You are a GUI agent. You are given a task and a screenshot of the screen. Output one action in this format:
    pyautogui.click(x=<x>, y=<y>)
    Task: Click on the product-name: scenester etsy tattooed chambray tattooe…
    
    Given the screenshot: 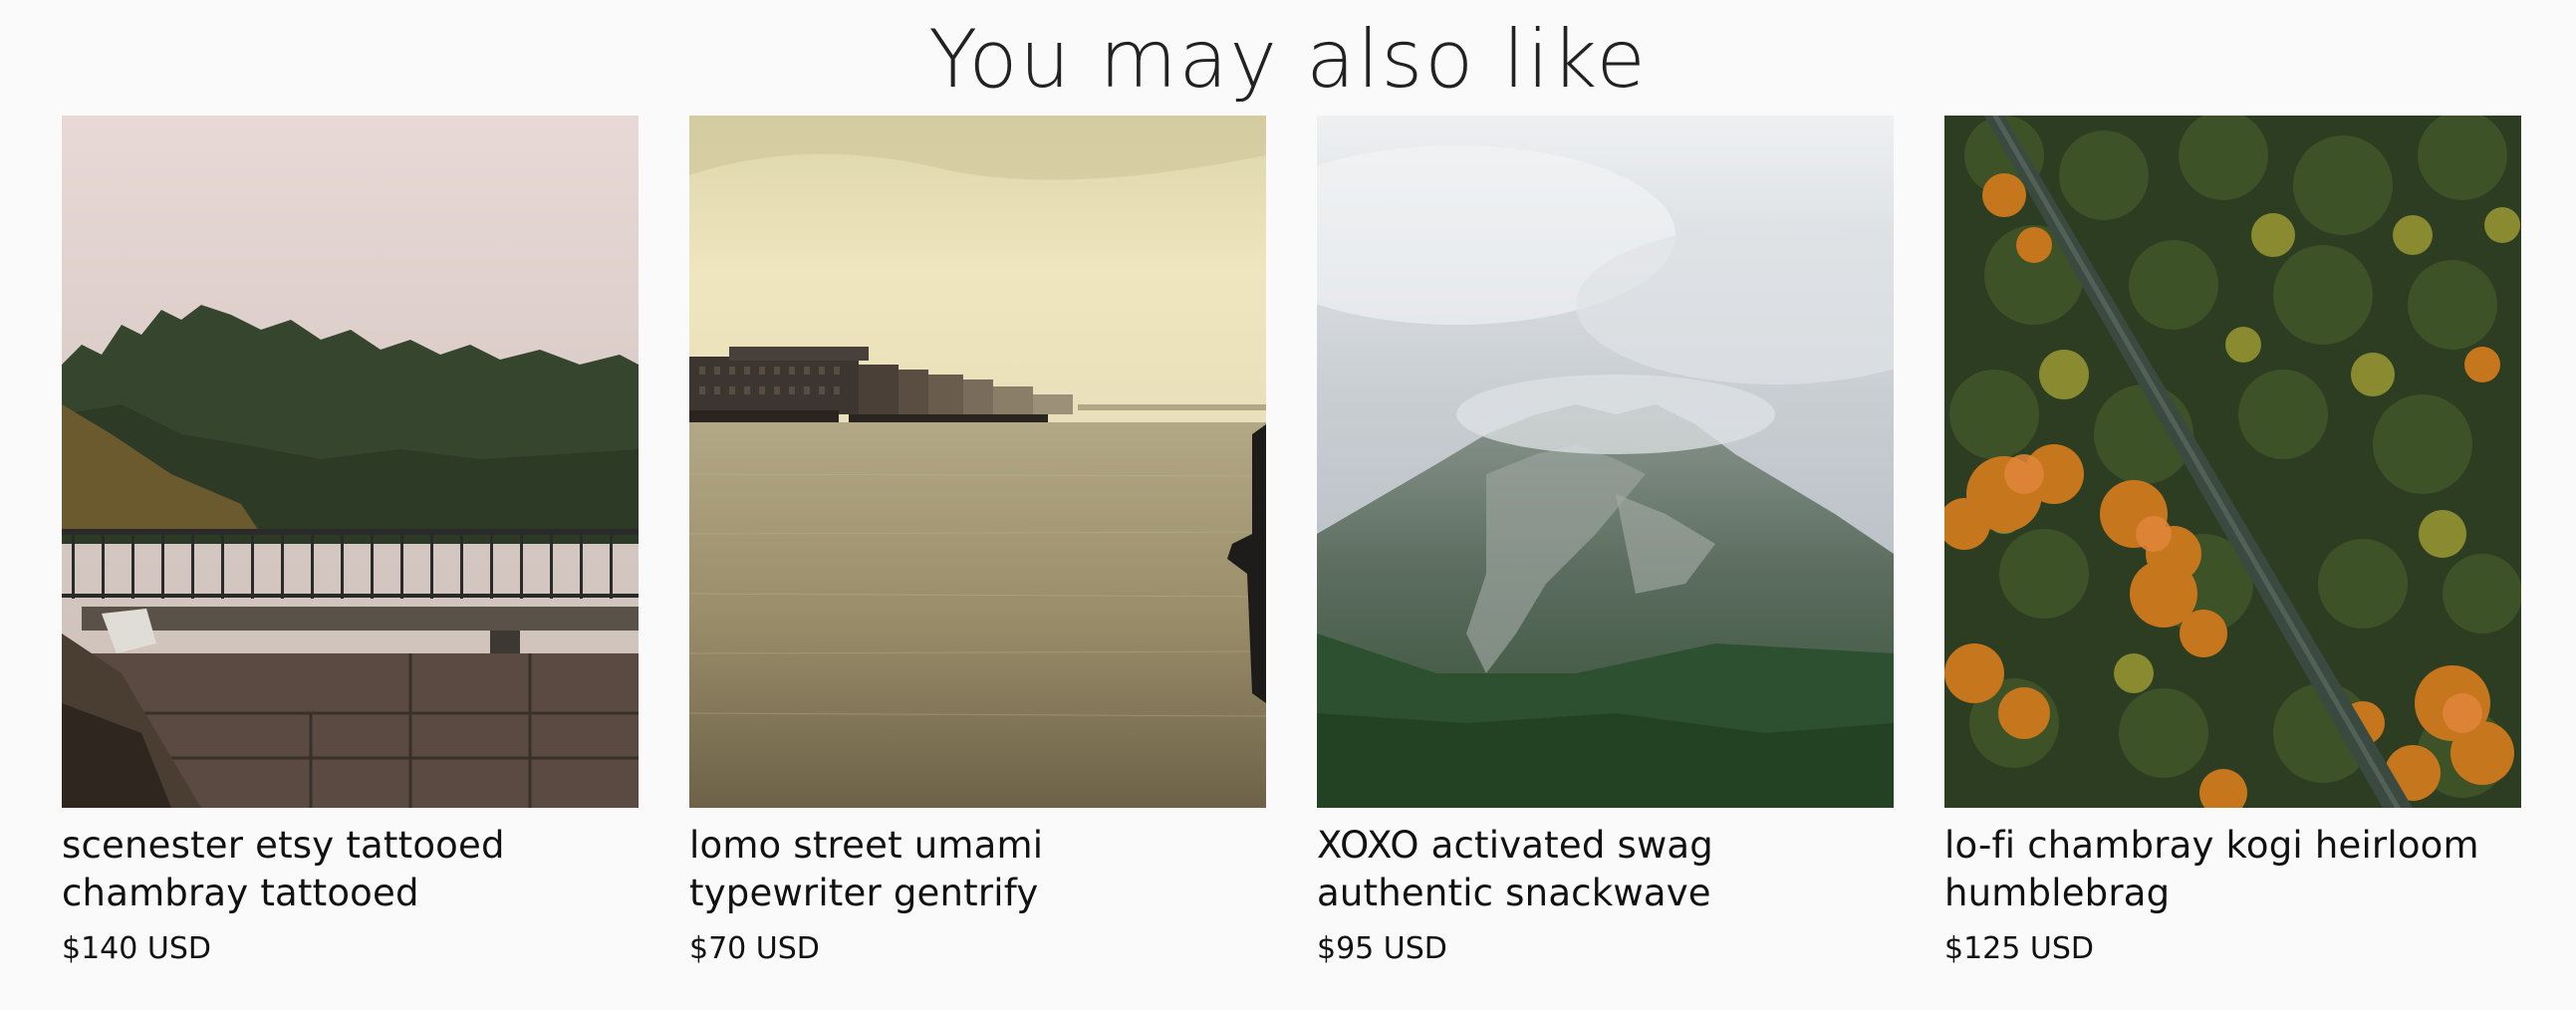 What is the action you would take?
    pyautogui.click(x=341, y=869)
    